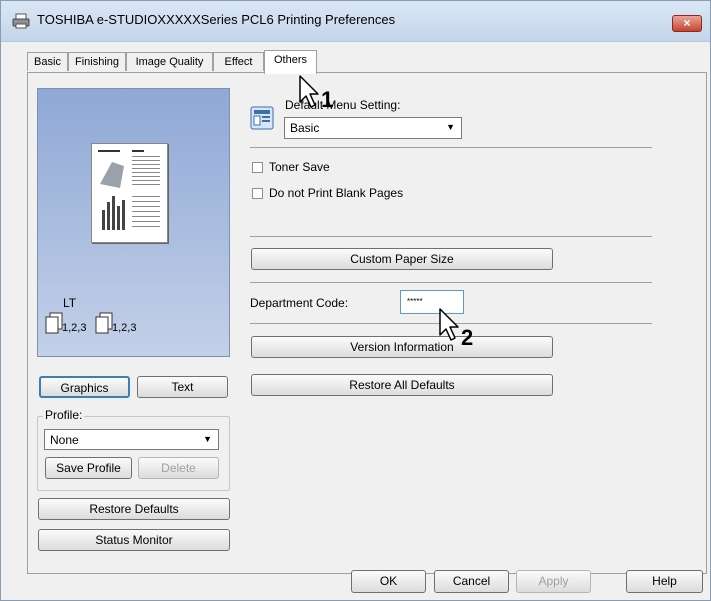  Describe the element at coordinates (336, 193) in the screenshot. I see `blank-pages-label: Do not Print Blank Pages` at that location.